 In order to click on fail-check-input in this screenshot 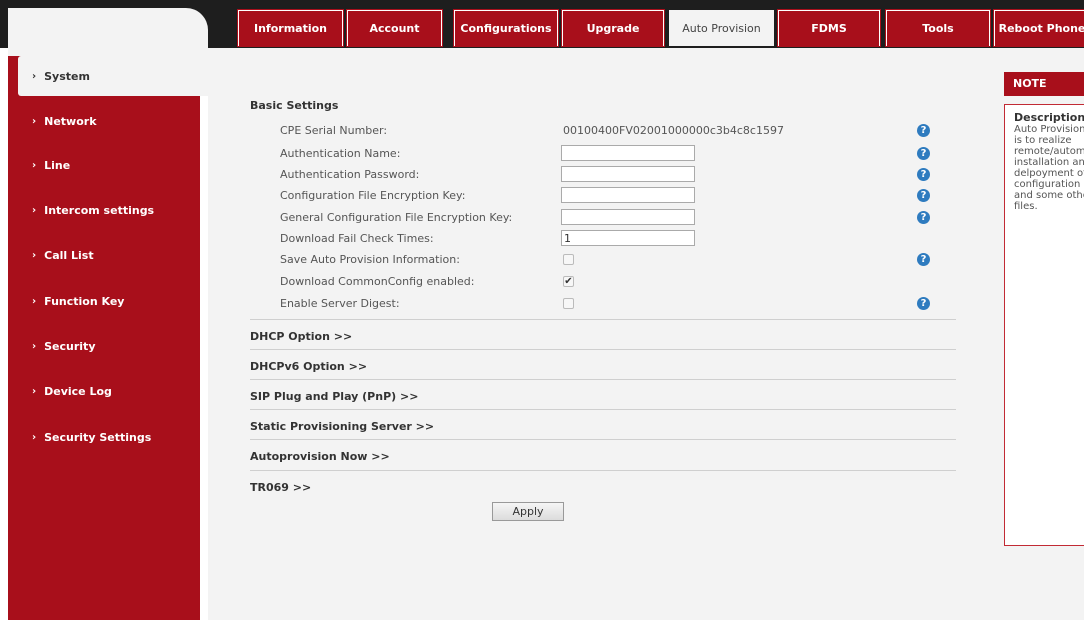, I will do `click(628, 238)`.